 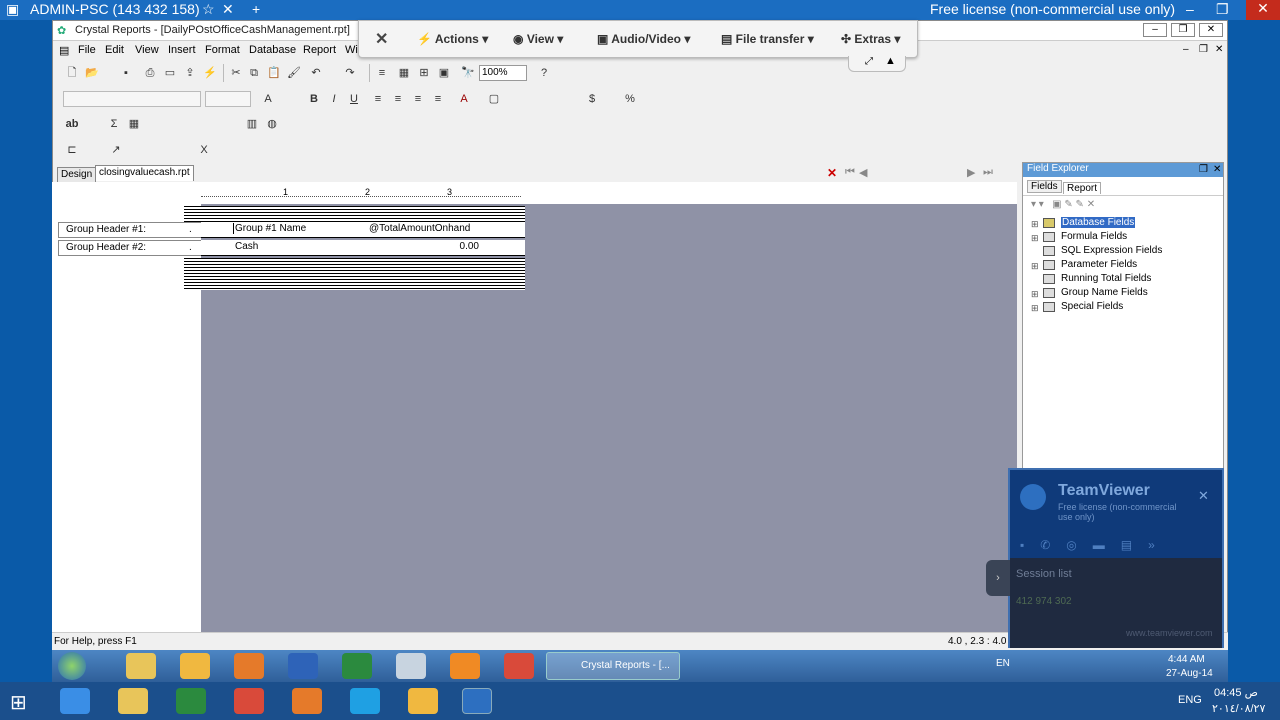 What do you see at coordinates (998, 578) in the screenshot?
I see `tv-panel-toggle: ›` at bounding box center [998, 578].